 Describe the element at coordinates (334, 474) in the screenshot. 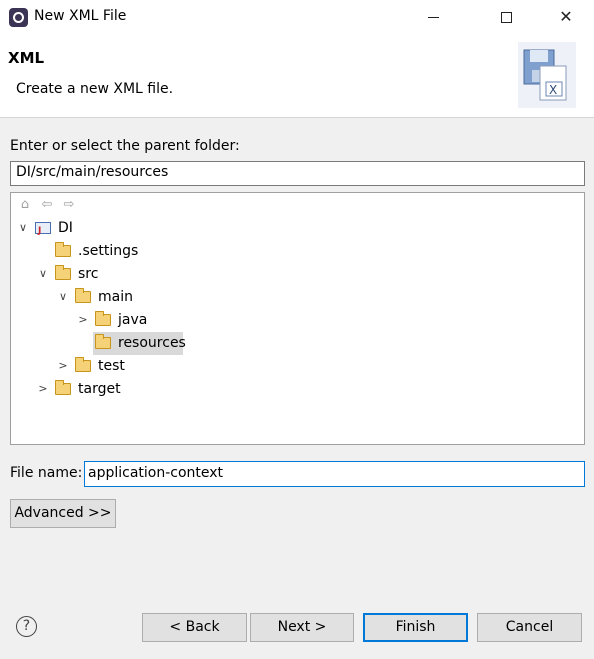

I see `file-name-input: application-context` at that location.